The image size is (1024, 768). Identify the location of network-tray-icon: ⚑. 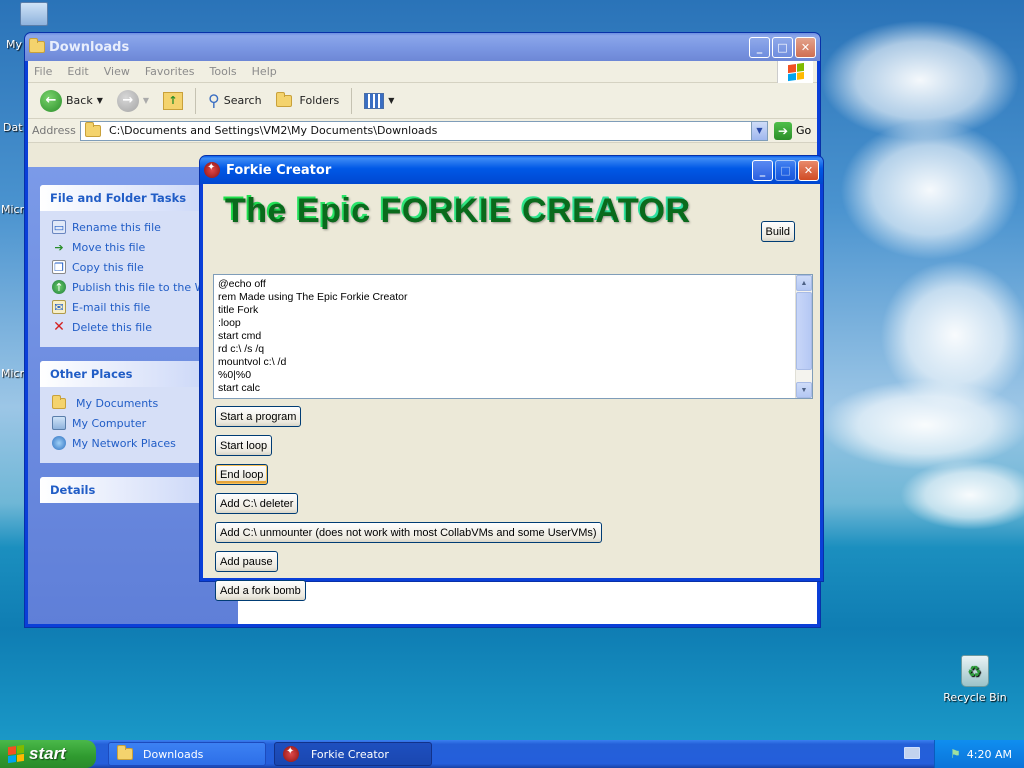
(955, 754).